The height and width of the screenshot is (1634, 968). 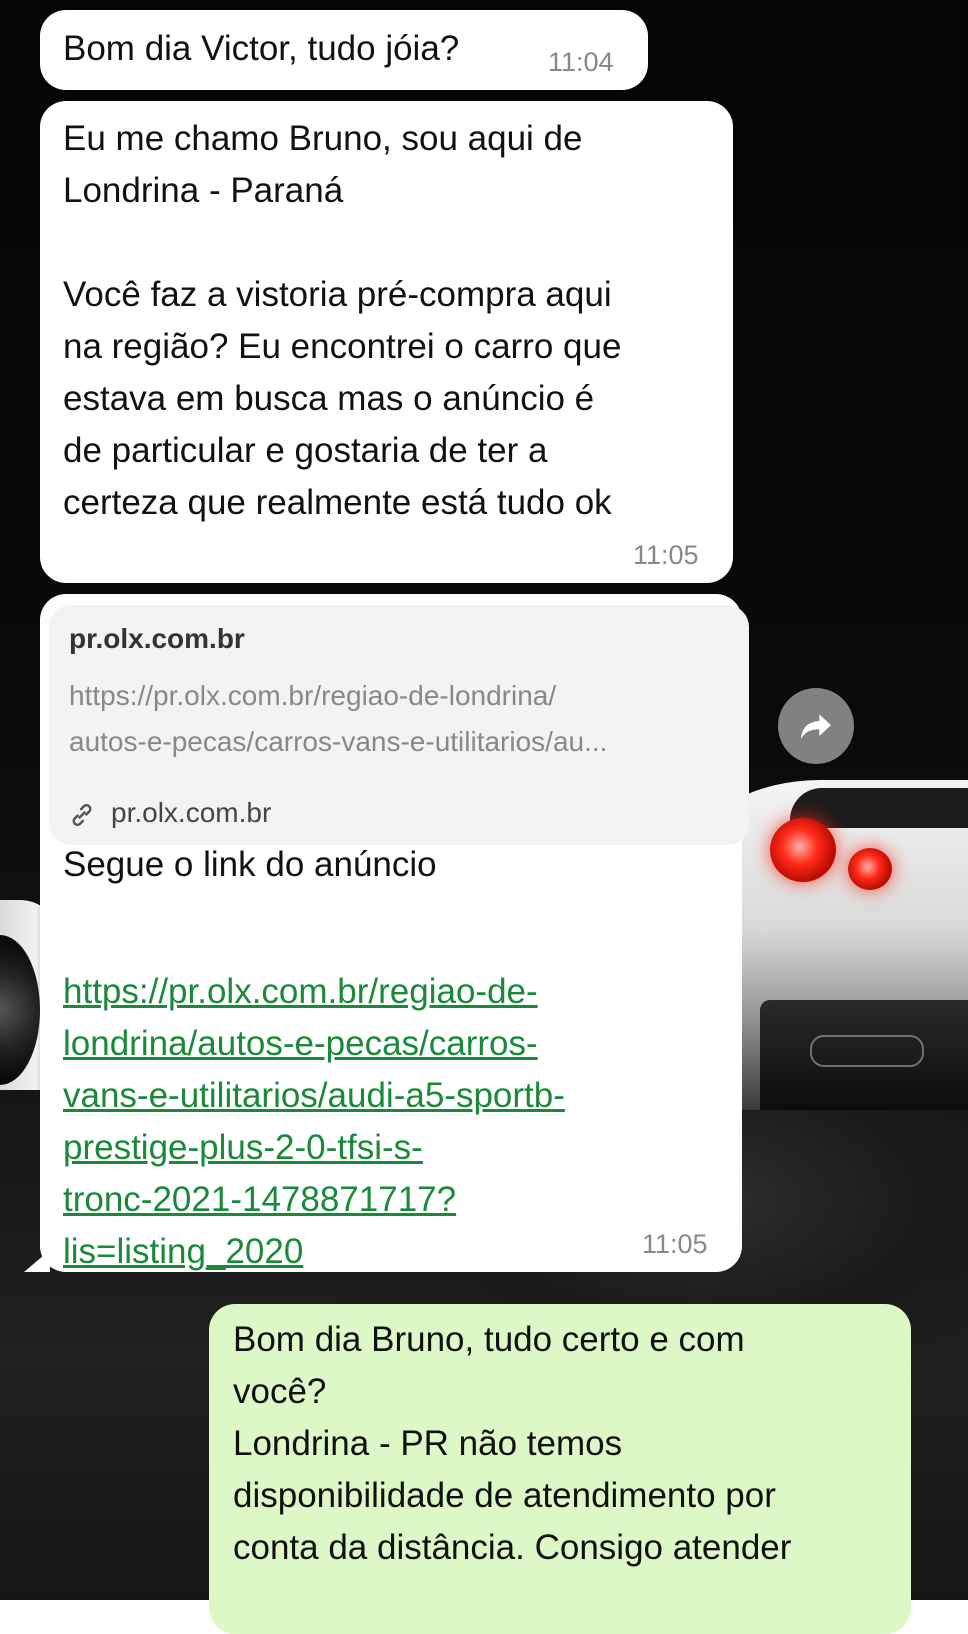 I want to click on share-forward-icon, so click(x=816, y=727).